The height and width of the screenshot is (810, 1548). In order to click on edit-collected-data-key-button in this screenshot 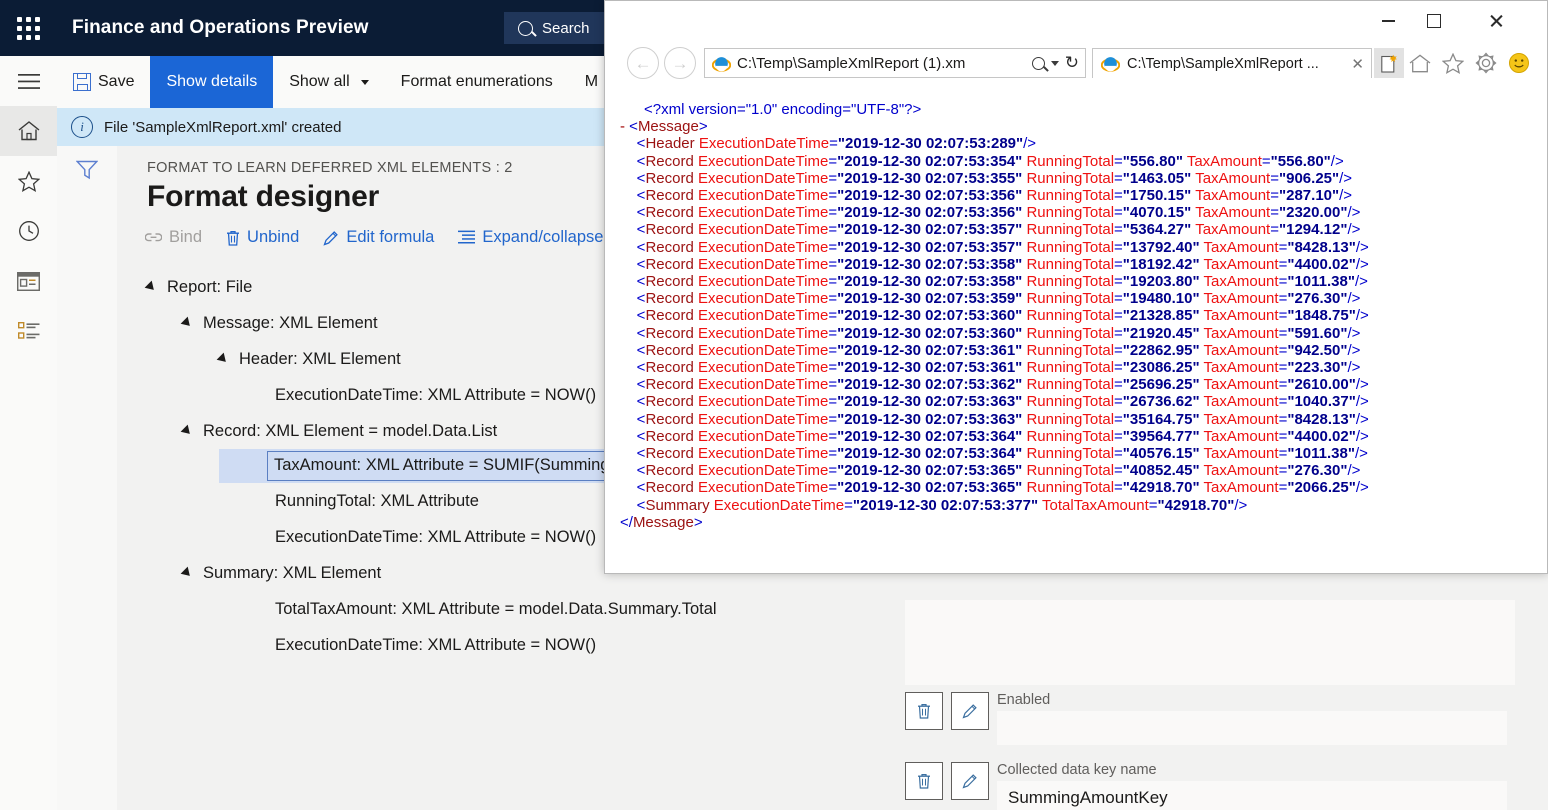, I will do `click(970, 781)`.